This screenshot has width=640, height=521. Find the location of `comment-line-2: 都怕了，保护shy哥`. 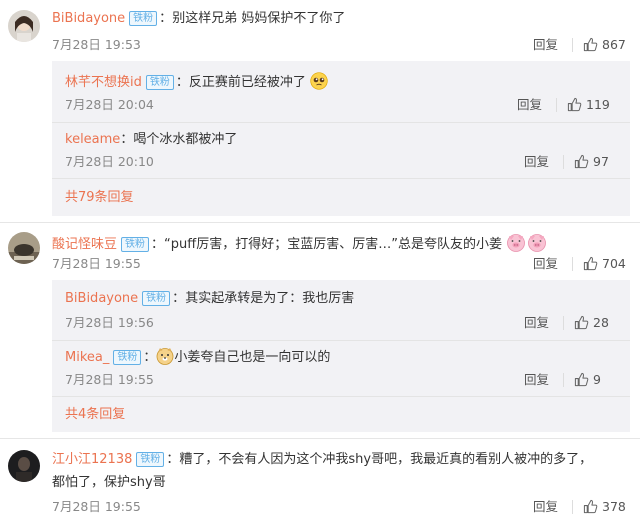

comment-line-2: 都怕了，保护shy哥 is located at coordinates (109, 483).